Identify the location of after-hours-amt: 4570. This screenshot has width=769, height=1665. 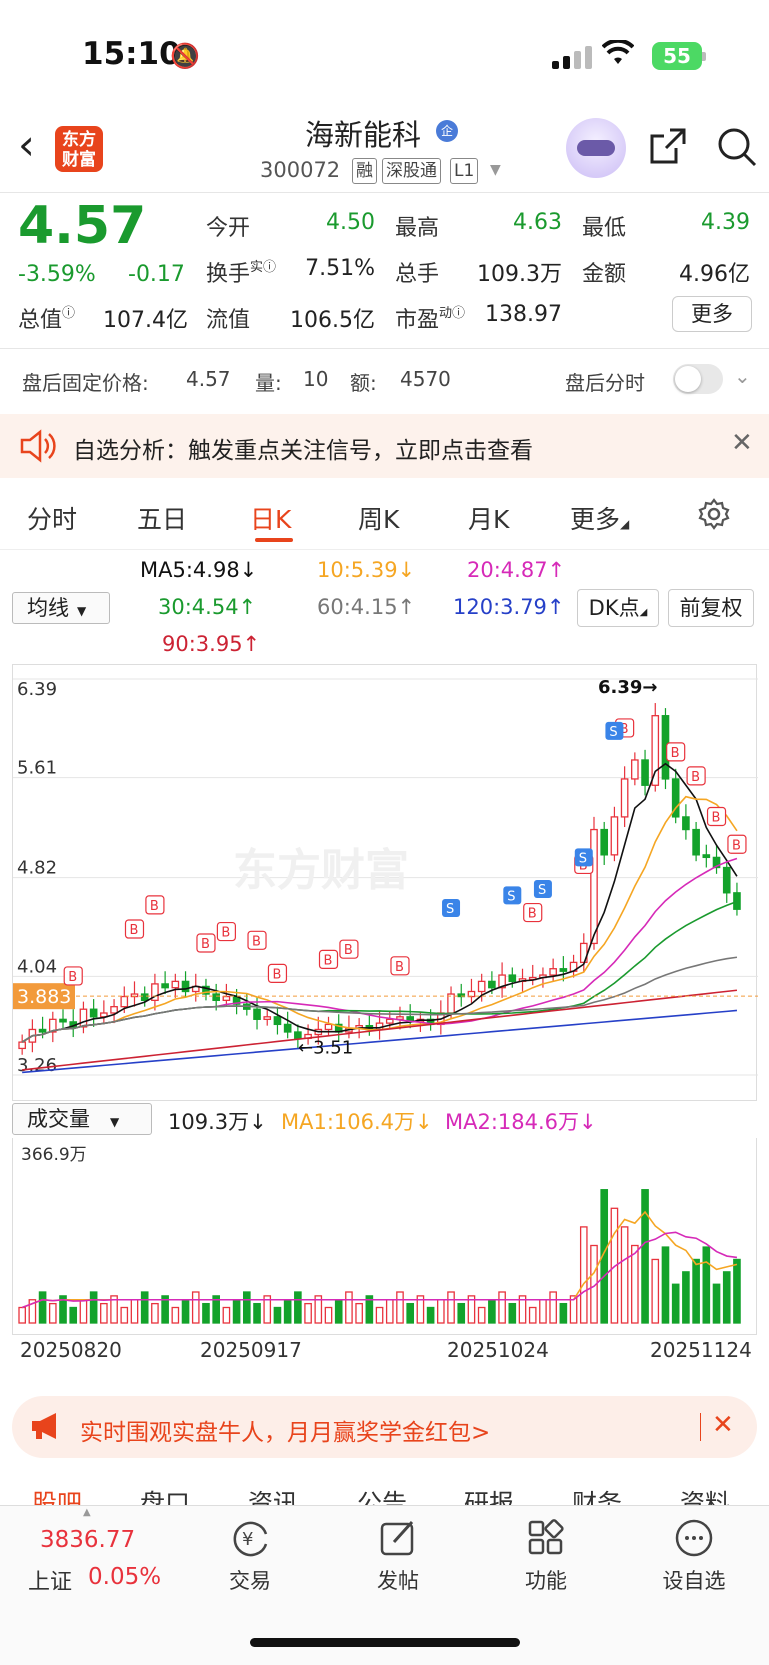
(425, 379).